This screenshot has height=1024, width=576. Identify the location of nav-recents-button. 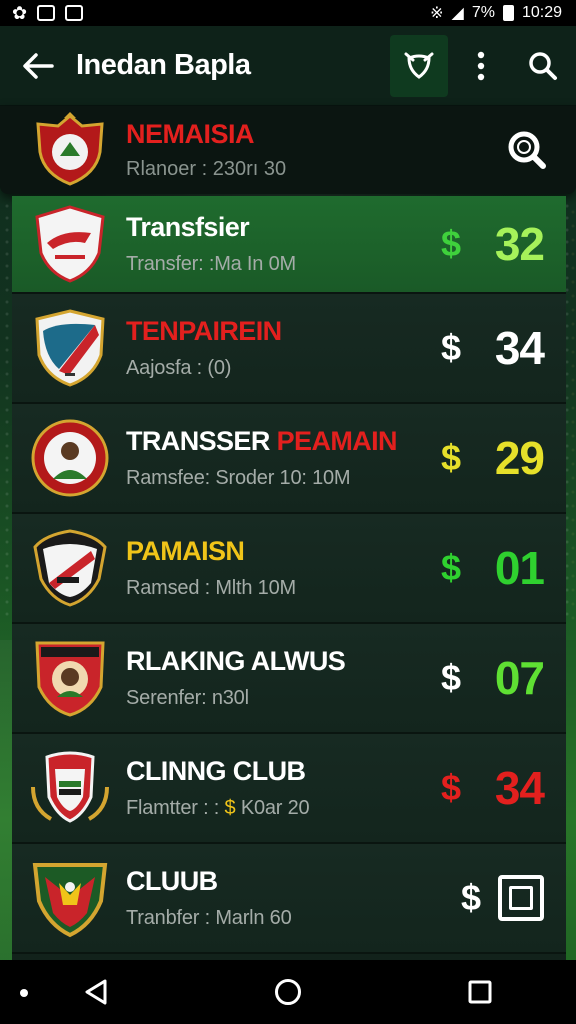
(480, 992).